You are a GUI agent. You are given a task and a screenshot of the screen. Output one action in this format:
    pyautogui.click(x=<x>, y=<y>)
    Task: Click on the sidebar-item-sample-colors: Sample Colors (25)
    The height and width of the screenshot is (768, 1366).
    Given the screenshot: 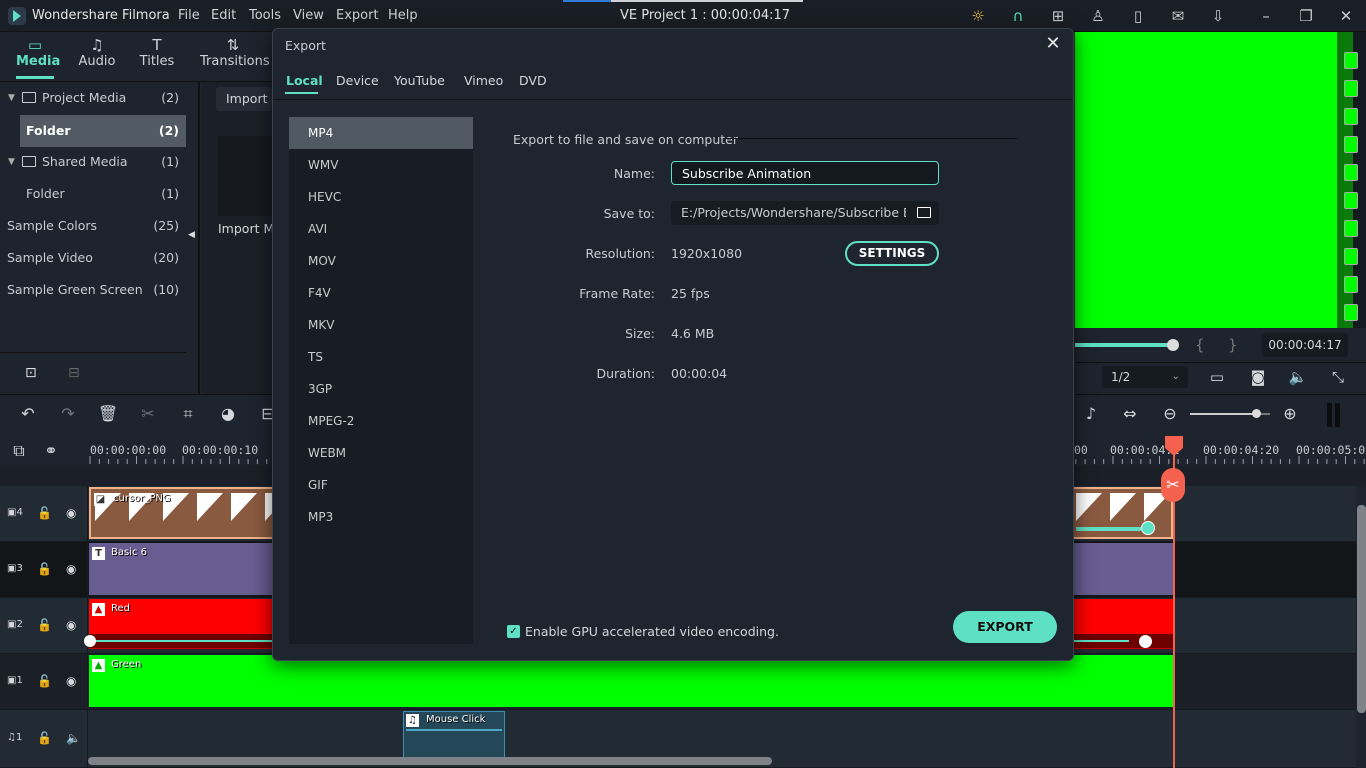 What is the action you would take?
    pyautogui.click(x=93, y=226)
    